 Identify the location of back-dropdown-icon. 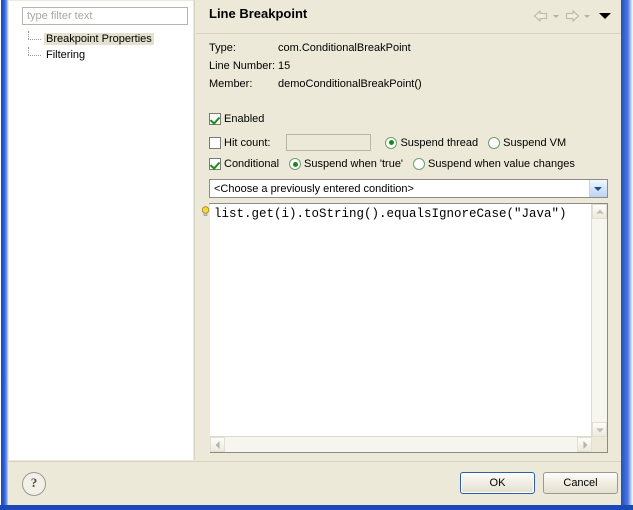
(556, 16).